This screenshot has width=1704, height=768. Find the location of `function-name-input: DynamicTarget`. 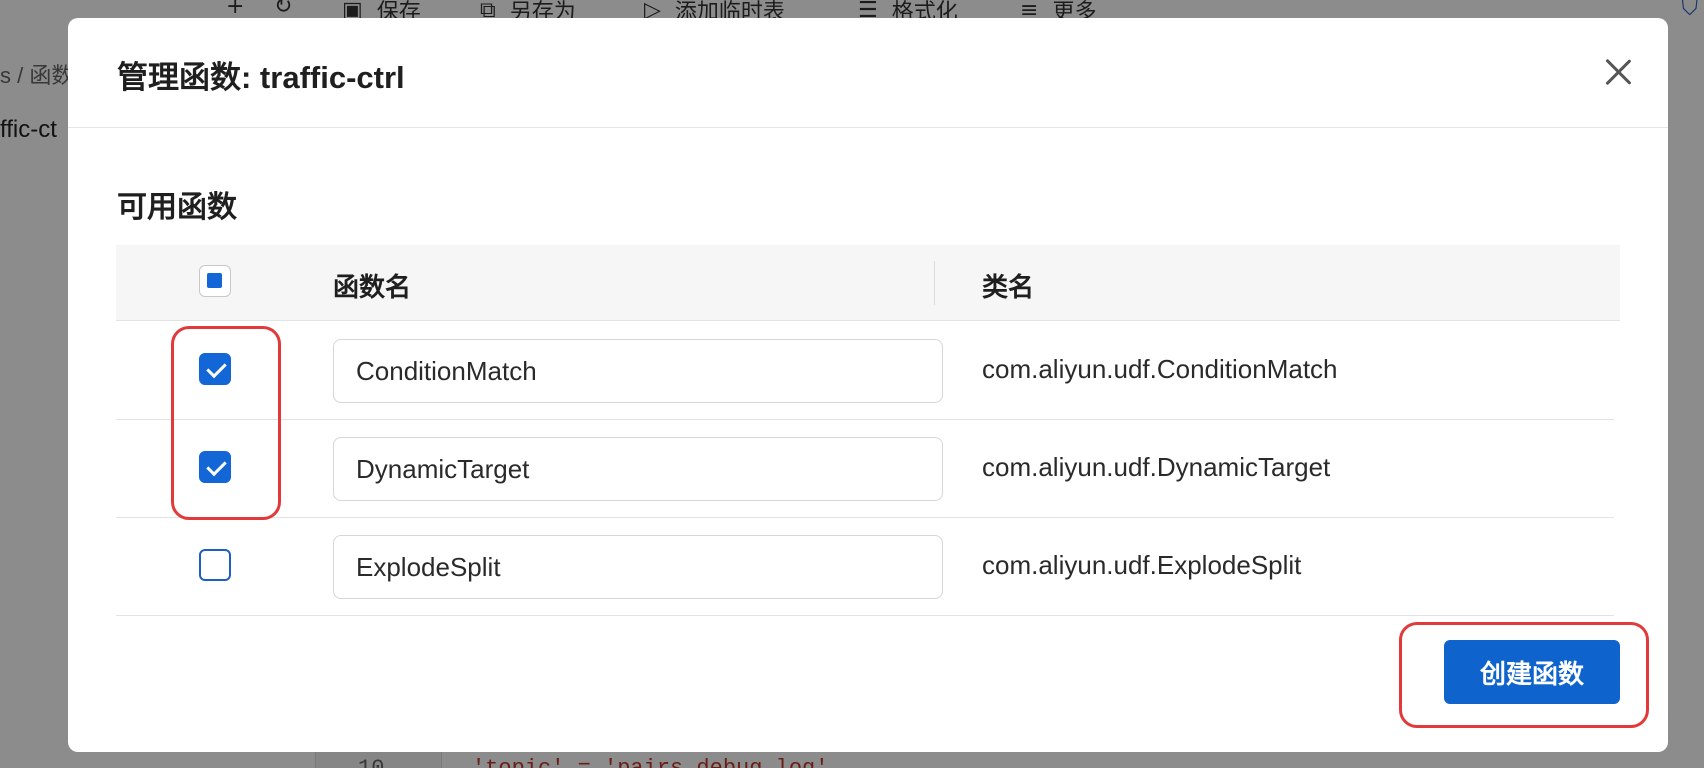

function-name-input: DynamicTarget is located at coordinates (638, 469).